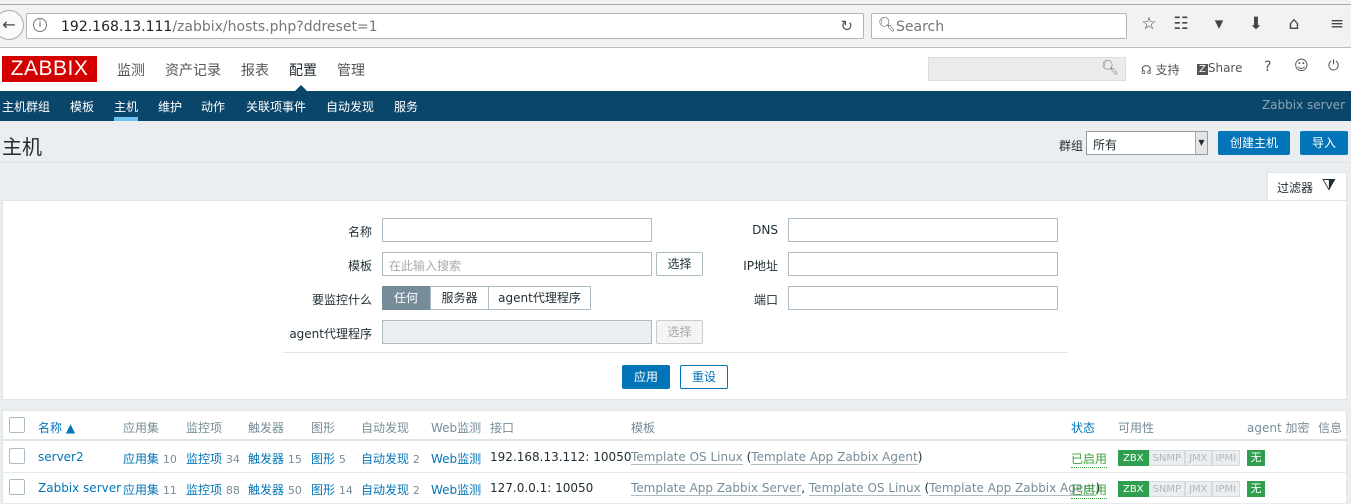 This screenshot has height=504, width=1351. What do you see at coordinates (1267, 67) in the screenshot?
I see `help-icon: ?` at bounding box center [1267, 67].